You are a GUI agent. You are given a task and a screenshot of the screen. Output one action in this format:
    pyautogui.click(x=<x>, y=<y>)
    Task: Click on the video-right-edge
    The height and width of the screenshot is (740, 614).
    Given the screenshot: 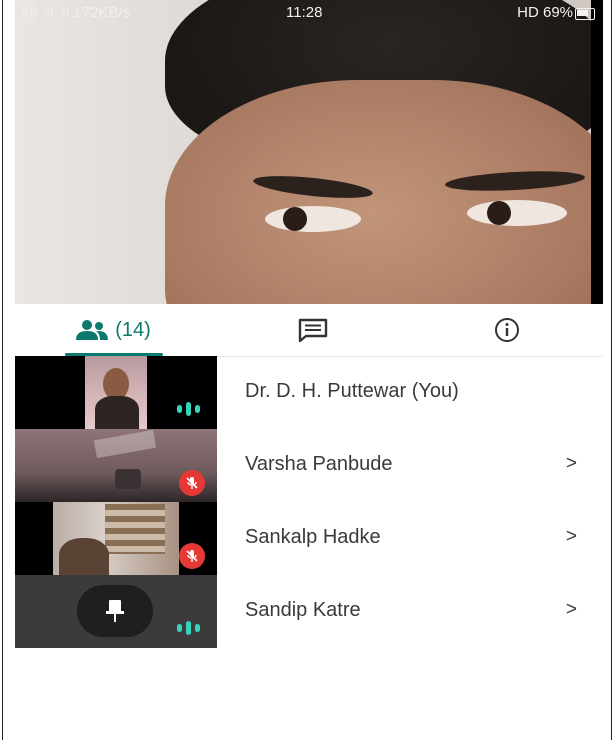 What is the action you would take?
    pyautogui.click(x=597, y=152)
    